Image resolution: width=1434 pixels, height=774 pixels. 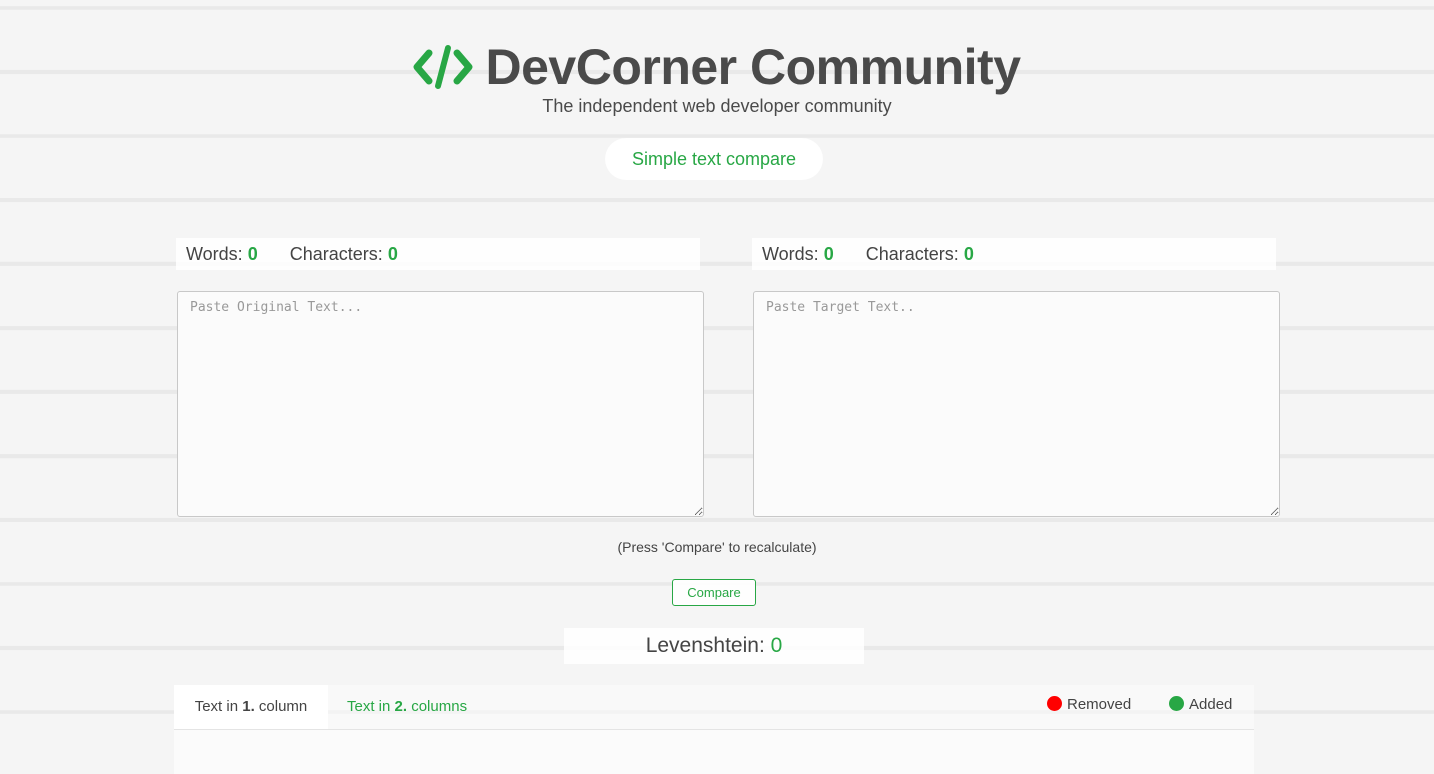 What do you see at coordinates (437, 706) in the screenshot?
I see `tab-two-columns-suffix: columns` at bounding box center [437, 706].